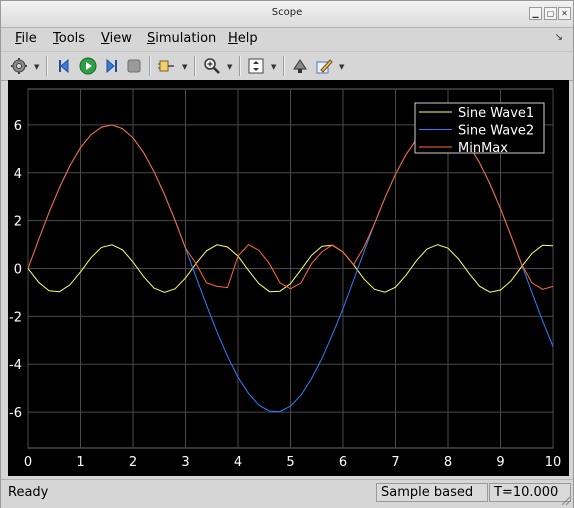  I want to click on y-tick-label: -2, so click(15, 317).